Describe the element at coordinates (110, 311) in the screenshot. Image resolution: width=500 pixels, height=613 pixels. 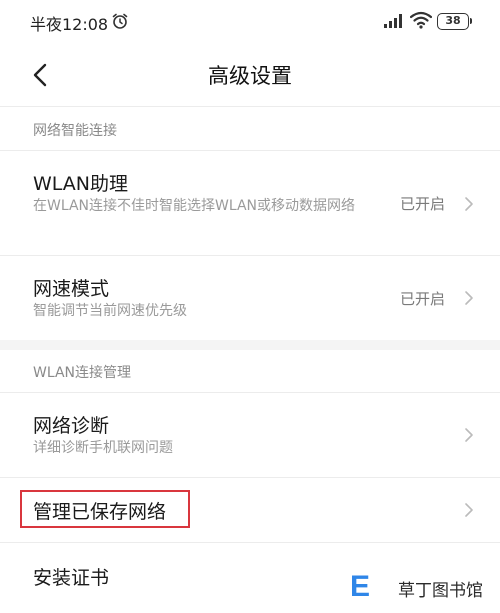
I see `row-description: 智能调节当前网速优先级` at that location.